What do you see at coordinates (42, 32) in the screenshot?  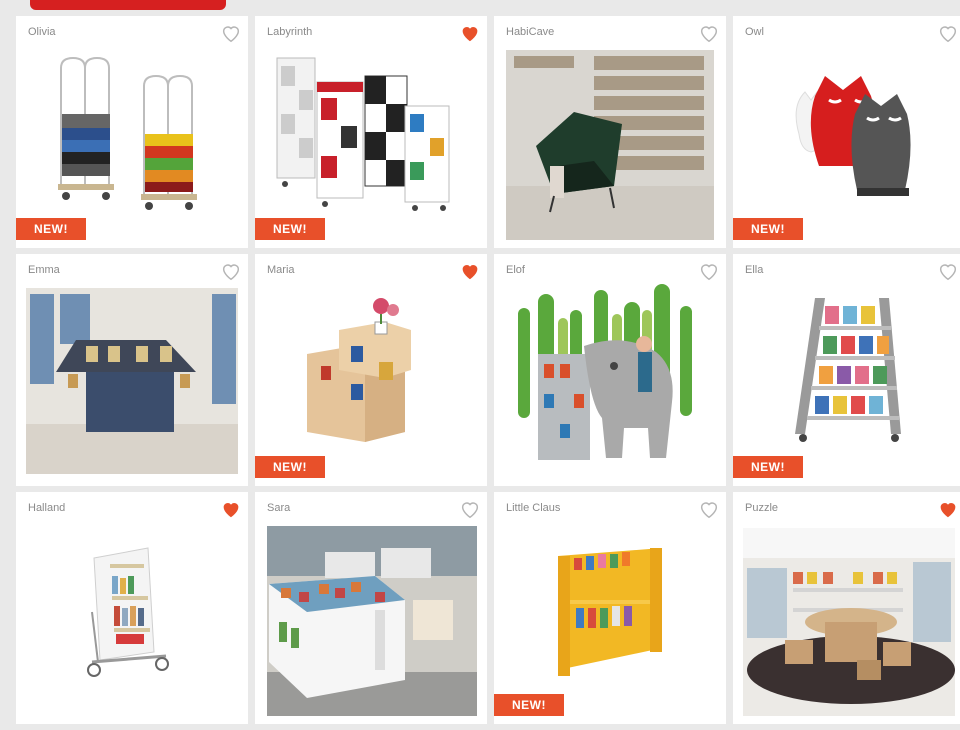 I see `product-name: Olivia` at bounding box center [42, 32].